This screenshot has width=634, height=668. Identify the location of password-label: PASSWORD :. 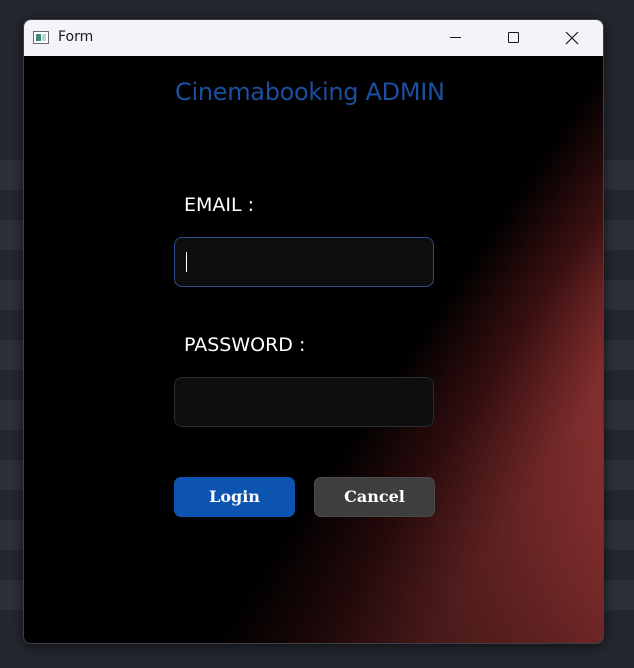
(245, 345).